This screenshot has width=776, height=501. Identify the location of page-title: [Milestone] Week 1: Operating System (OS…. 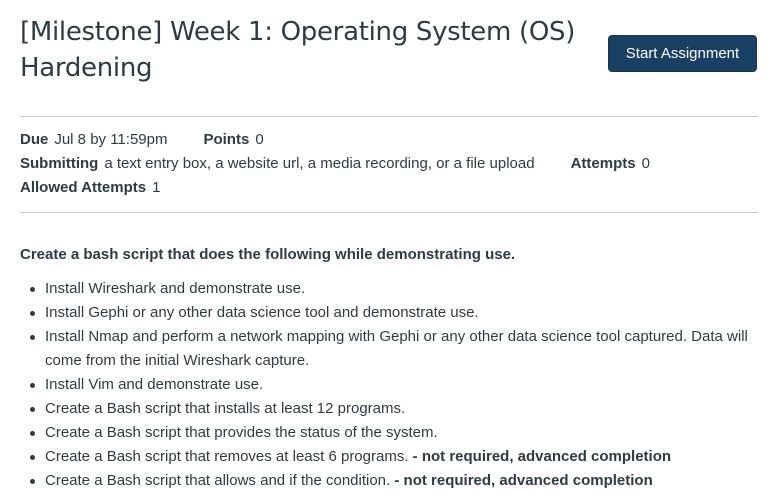
(298, 50).